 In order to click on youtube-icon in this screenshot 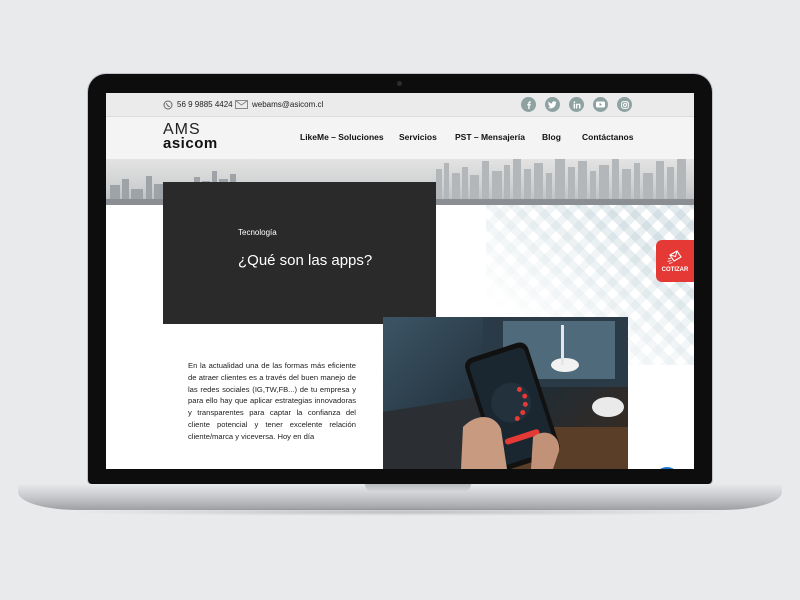, I will do `click(600, 104)`.